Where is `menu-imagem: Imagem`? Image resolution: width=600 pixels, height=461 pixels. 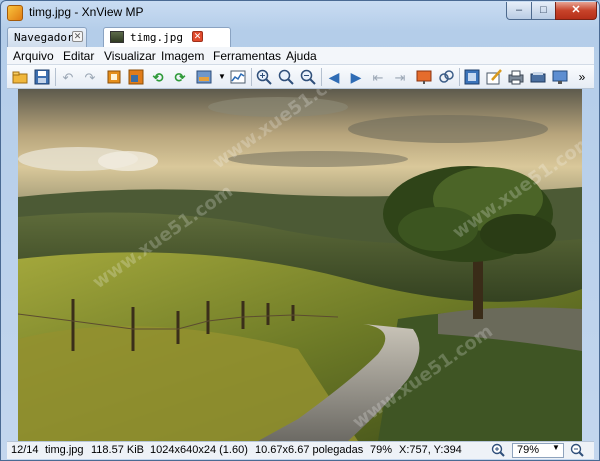
menu-imagem: Imagem is located at coordinates (182, 56).